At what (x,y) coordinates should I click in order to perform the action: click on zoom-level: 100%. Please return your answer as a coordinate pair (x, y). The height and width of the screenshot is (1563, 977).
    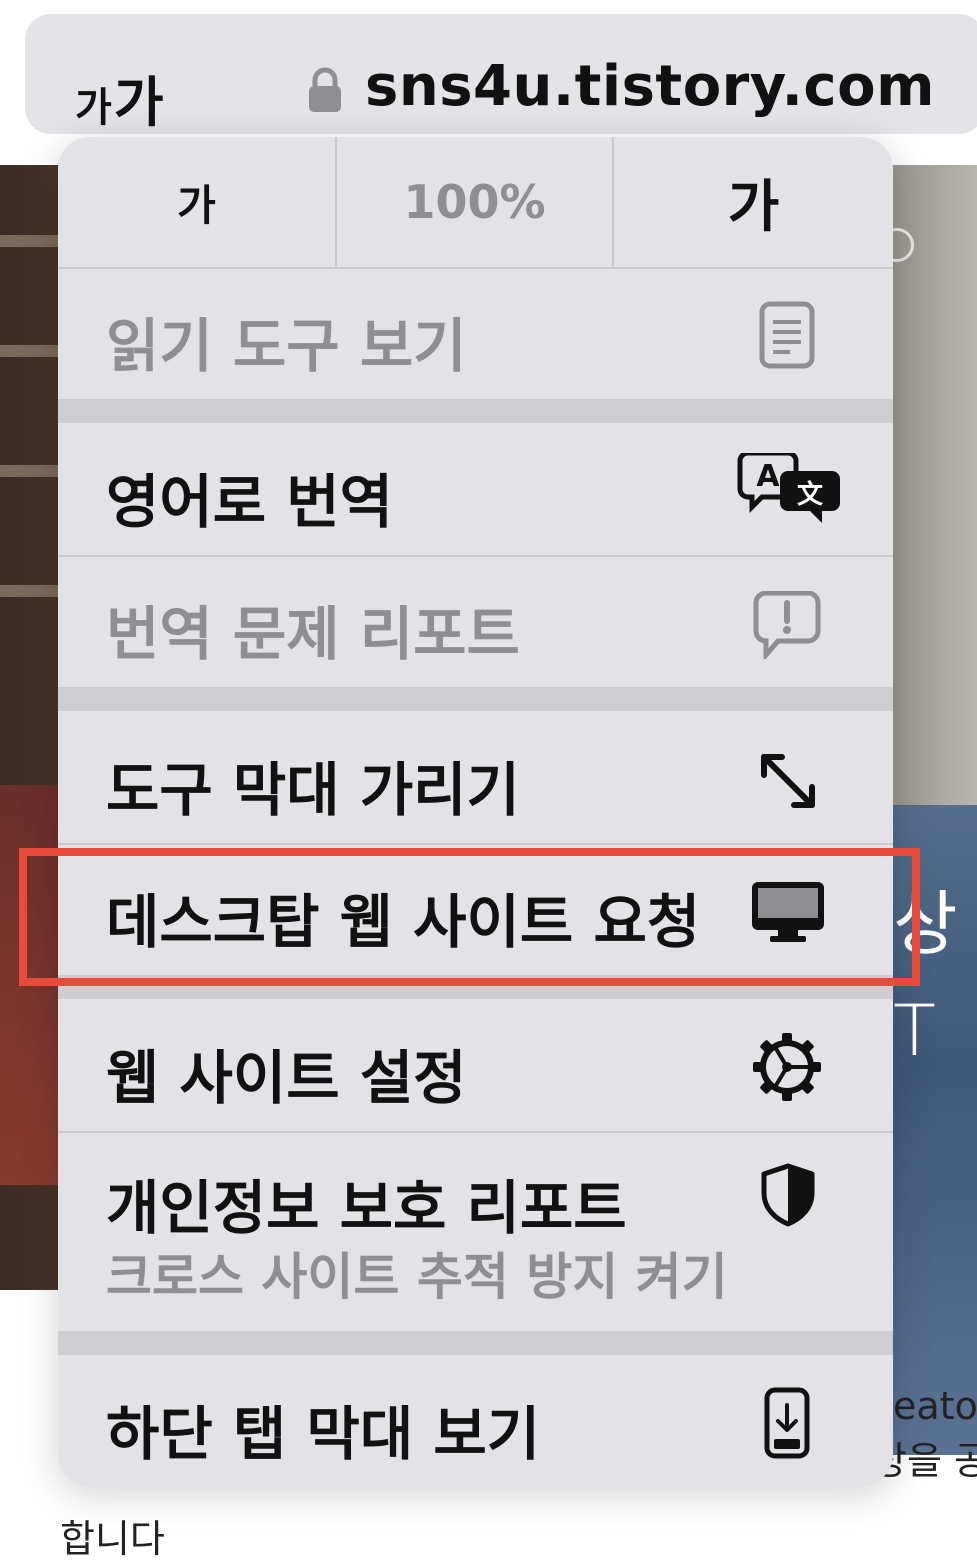
    Looking at the image, I should click on (474, 202).